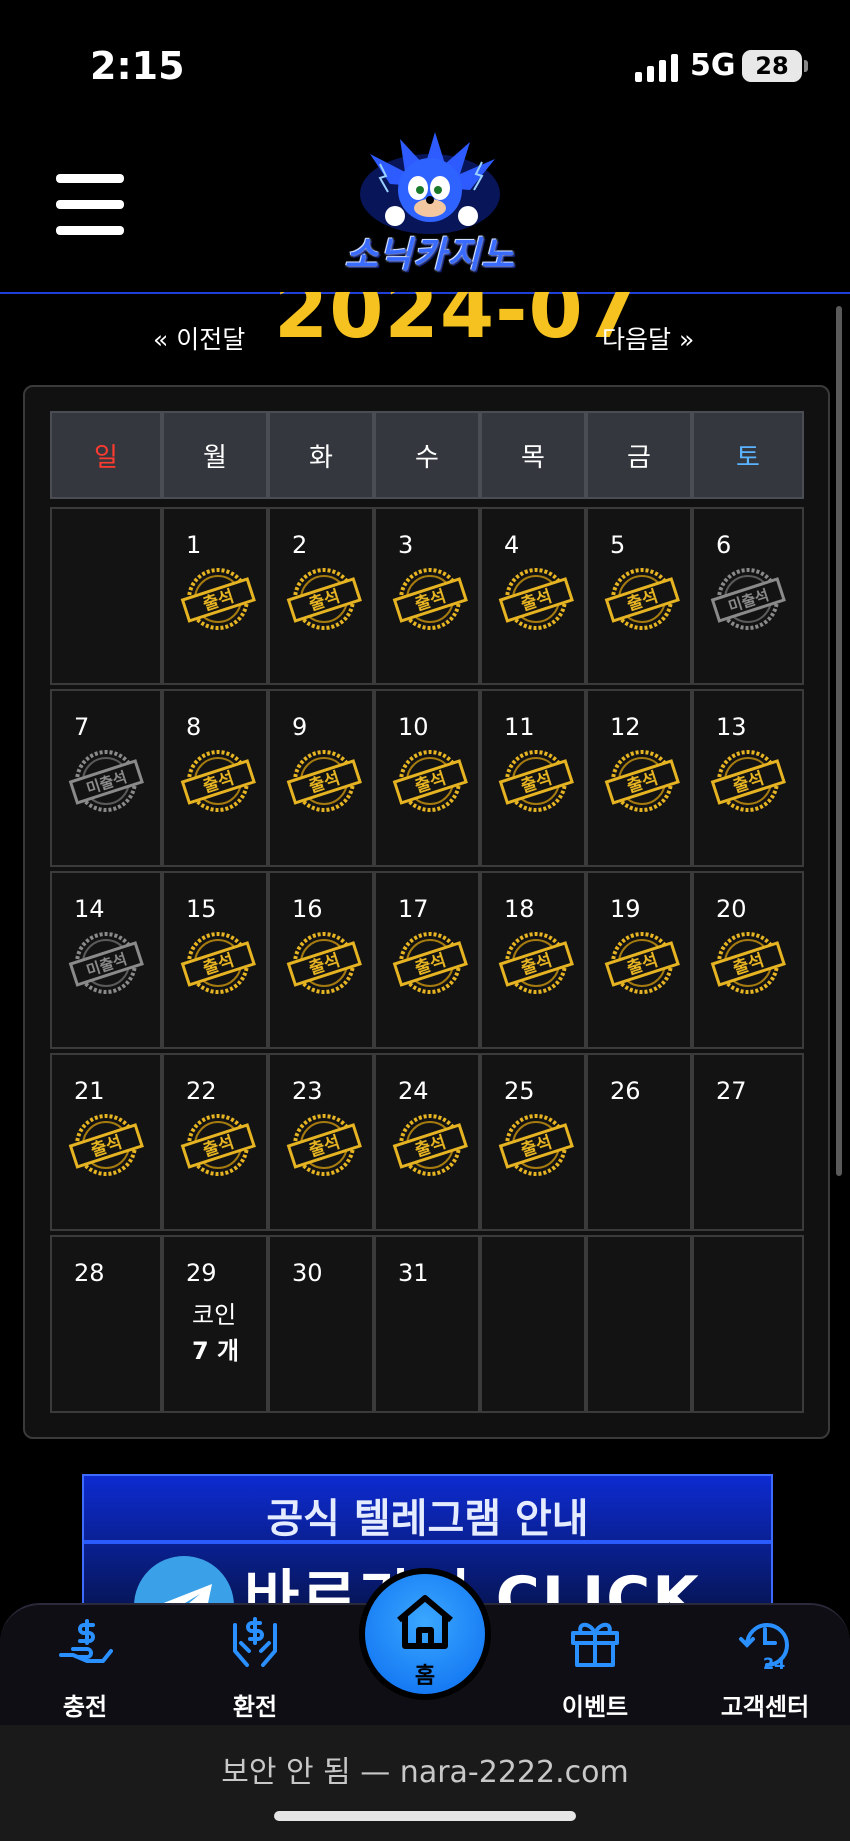 The image size is (850, 1841). I want to click on month-title: 2024-07, so click(457, 322).